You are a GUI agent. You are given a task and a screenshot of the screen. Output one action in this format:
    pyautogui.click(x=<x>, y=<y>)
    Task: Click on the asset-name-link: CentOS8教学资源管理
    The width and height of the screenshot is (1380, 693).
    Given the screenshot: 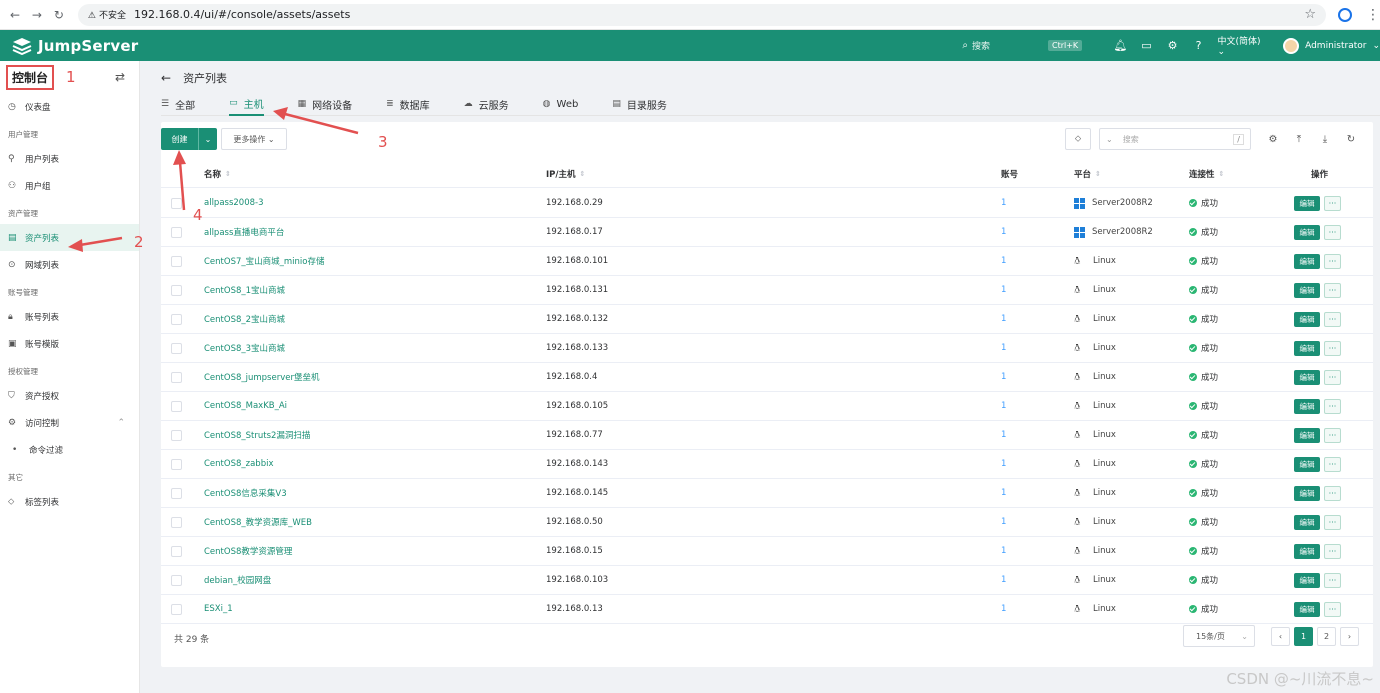 What is the action you would take?
    pyautogui.click(x=248, y=551)
    